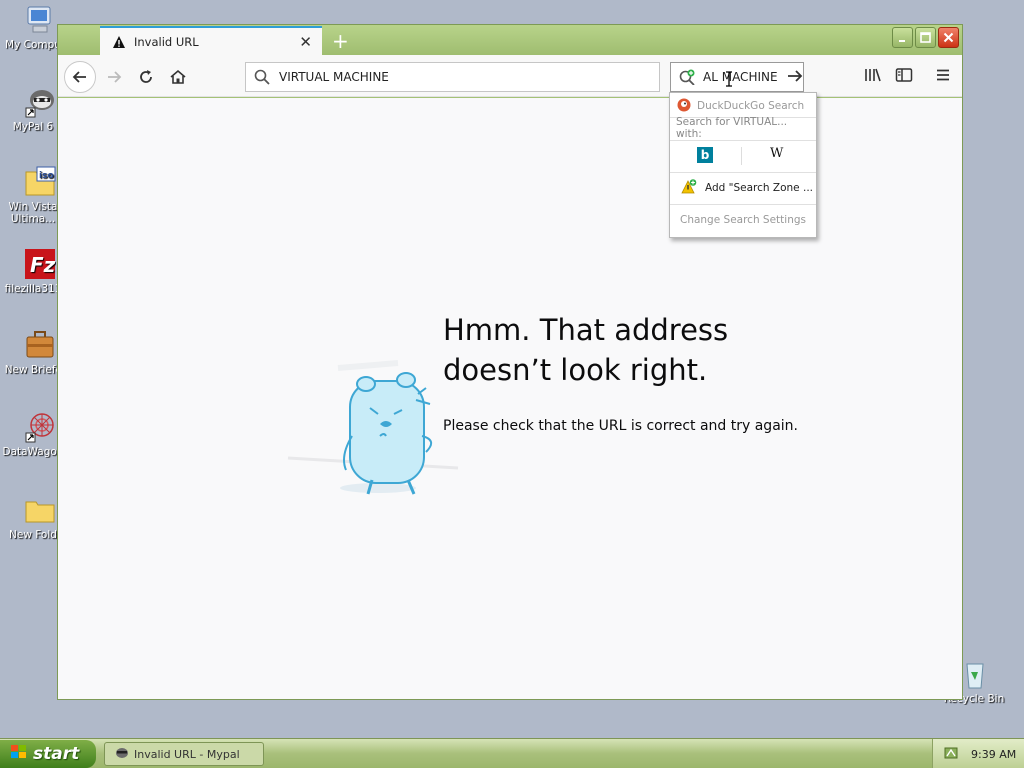  What do you see at coordinates (452, 77) in the screenshot?
I see `address-bar: VIRTUAL MACHINE` at bounding box center [452, 77].